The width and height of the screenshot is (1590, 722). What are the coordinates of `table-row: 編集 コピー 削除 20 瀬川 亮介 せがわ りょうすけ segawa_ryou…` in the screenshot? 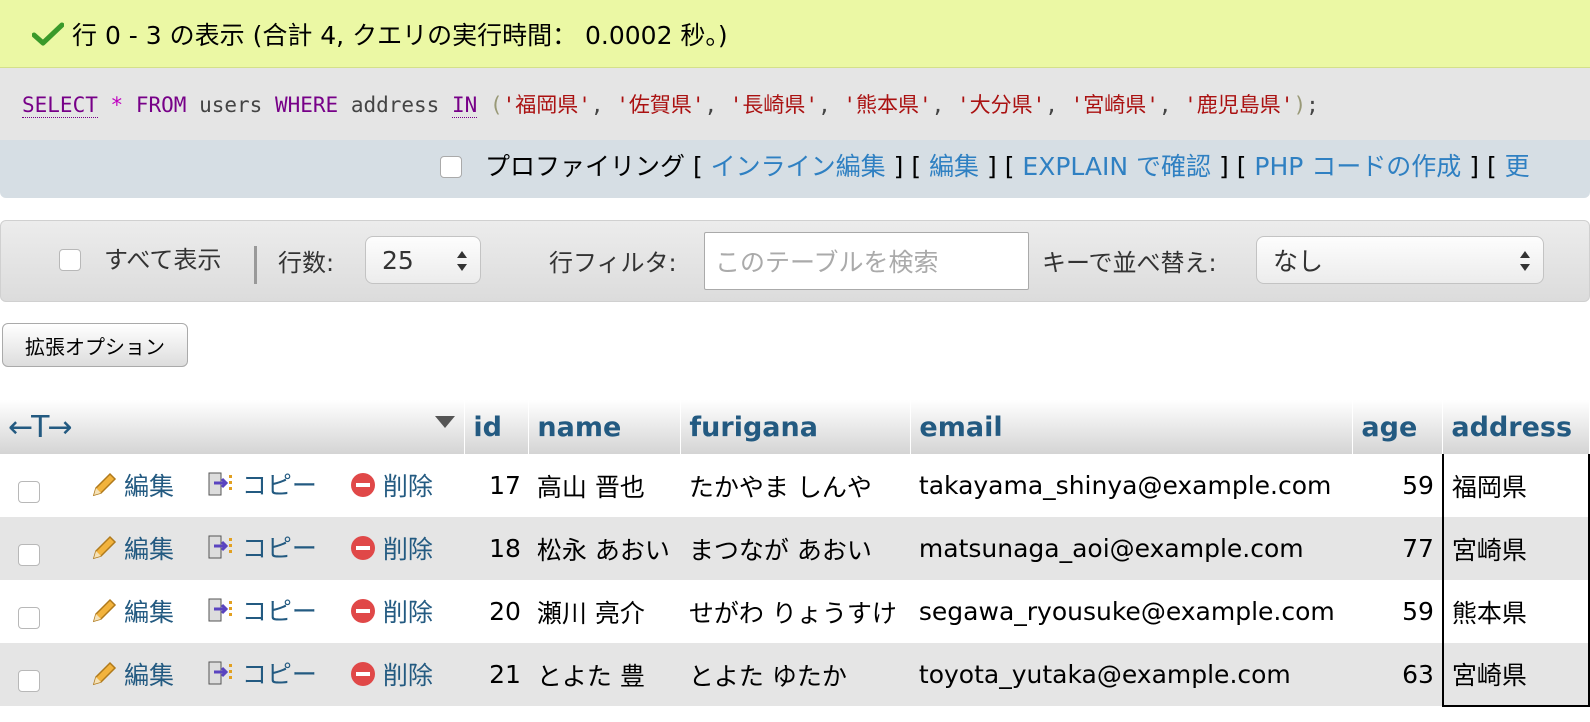 It's located at (795, 611).